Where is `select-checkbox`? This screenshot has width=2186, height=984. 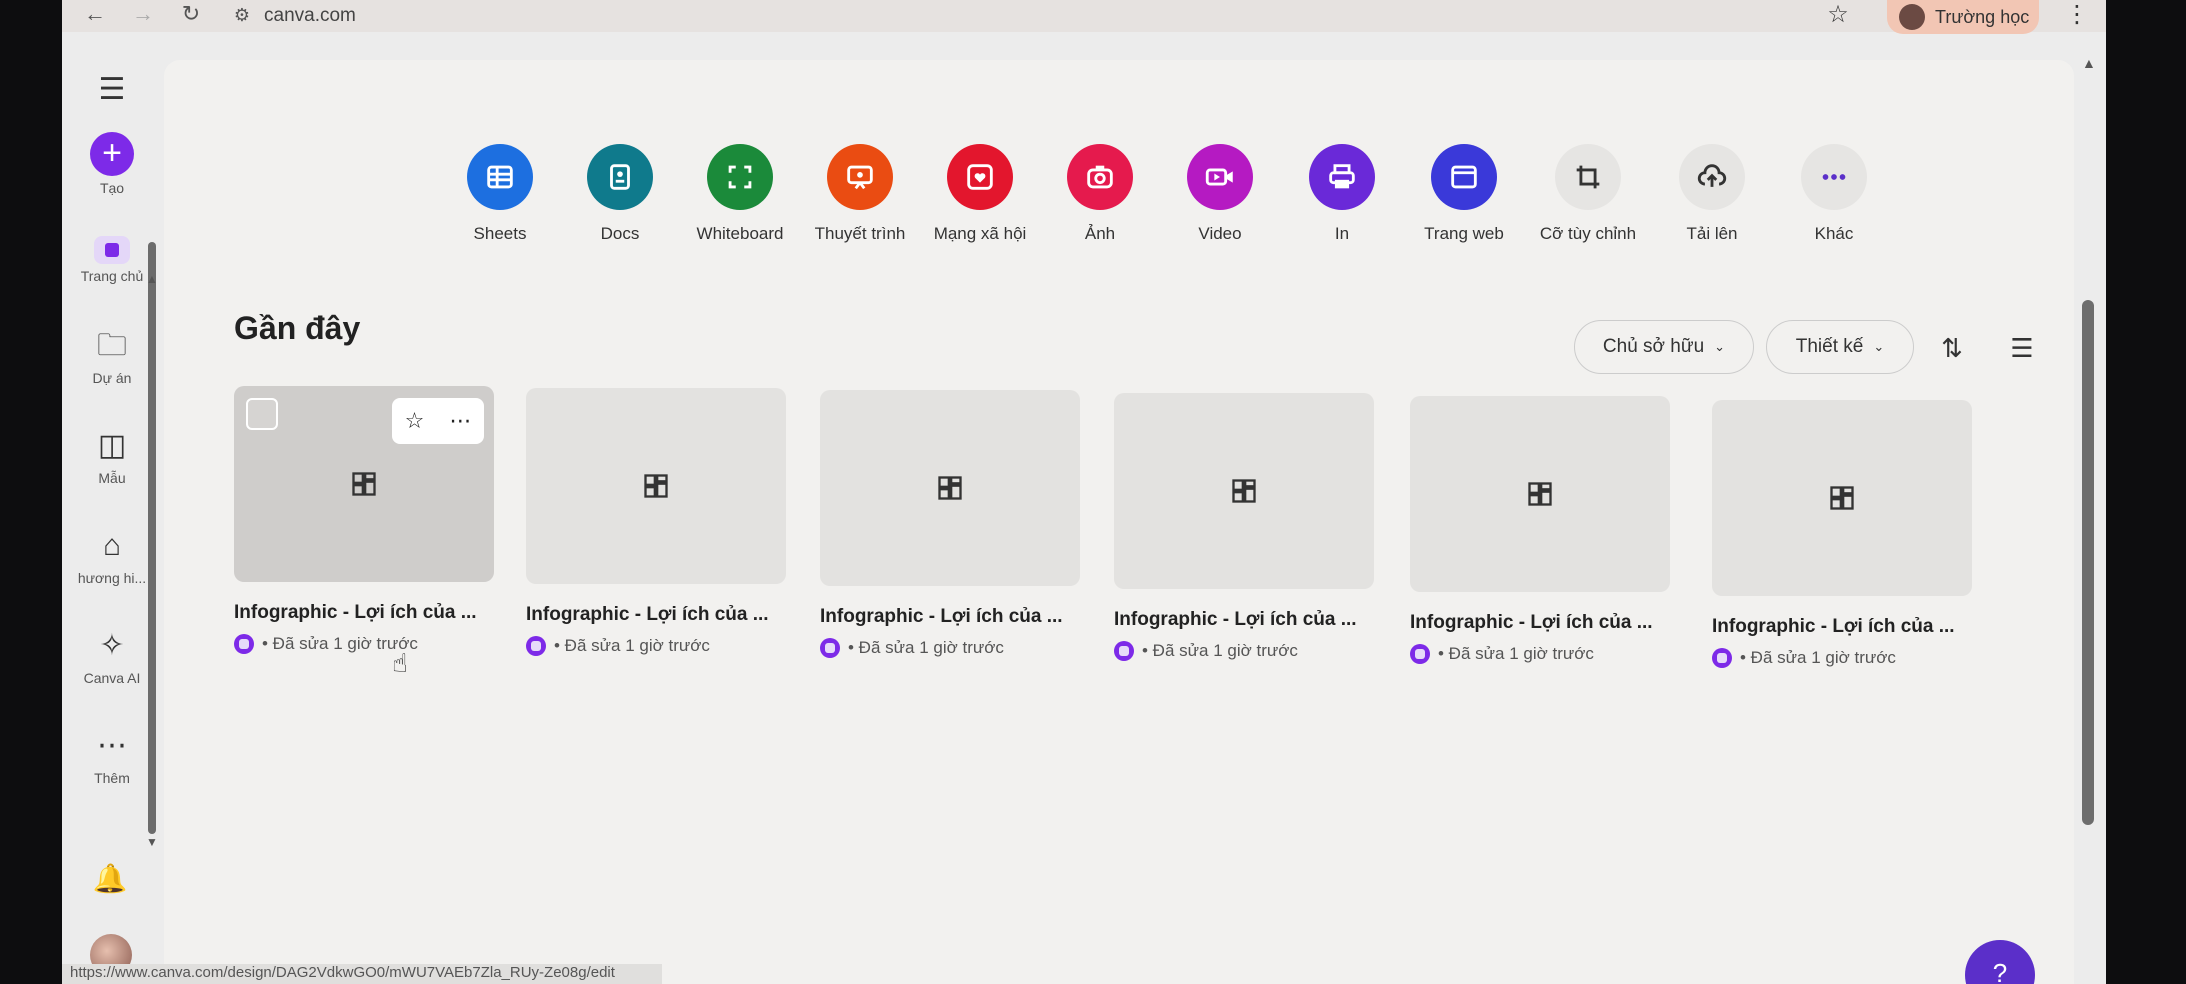
select-checkbox is located at coordinates (262, 414).